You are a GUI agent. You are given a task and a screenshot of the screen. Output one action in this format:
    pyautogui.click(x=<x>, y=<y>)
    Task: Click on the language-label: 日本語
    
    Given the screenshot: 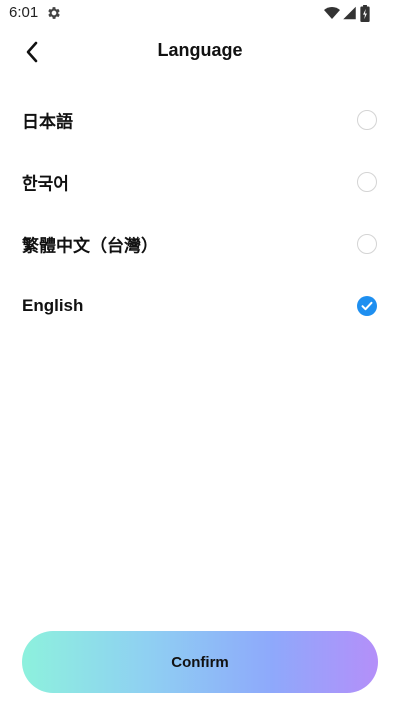 What is the action you would take?
    pyautogui.click(x=47, y=122)
    